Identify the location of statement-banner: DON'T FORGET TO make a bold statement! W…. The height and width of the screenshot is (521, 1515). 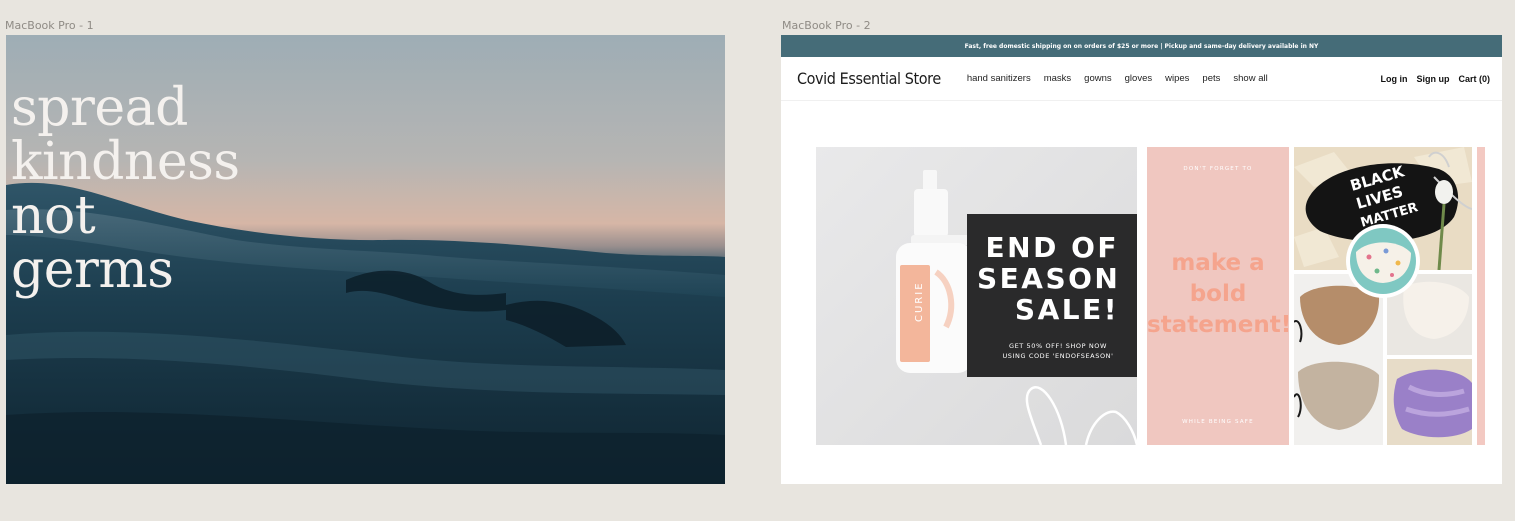
(1219, 296).